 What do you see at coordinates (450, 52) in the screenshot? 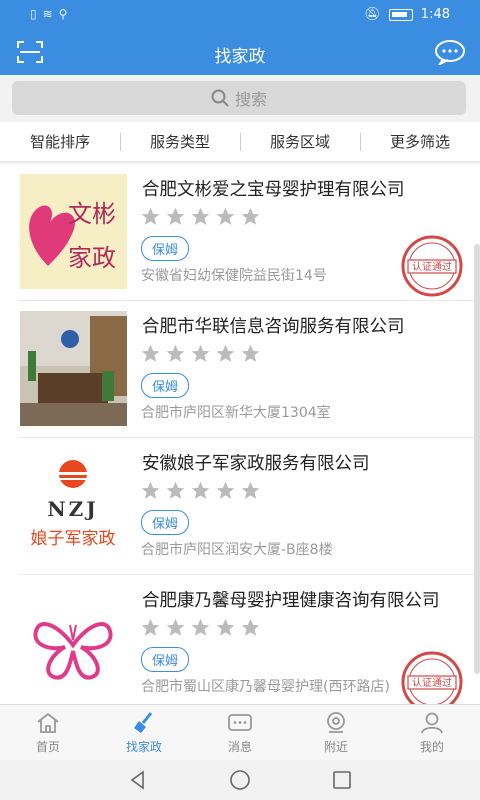
I see `chat-icon` at bounding box center [450, 52].